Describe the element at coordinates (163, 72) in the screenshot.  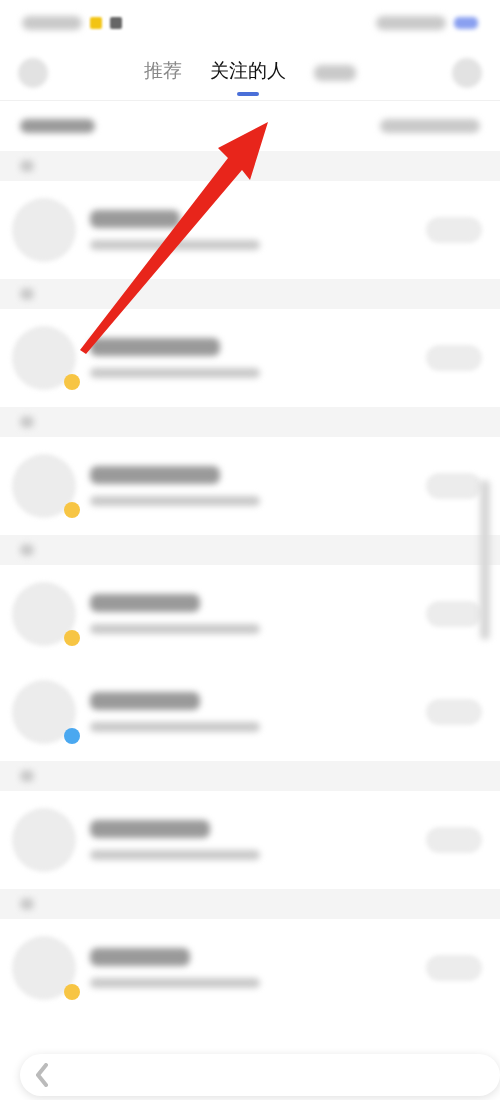
I see `tab: 推荐` at that location.